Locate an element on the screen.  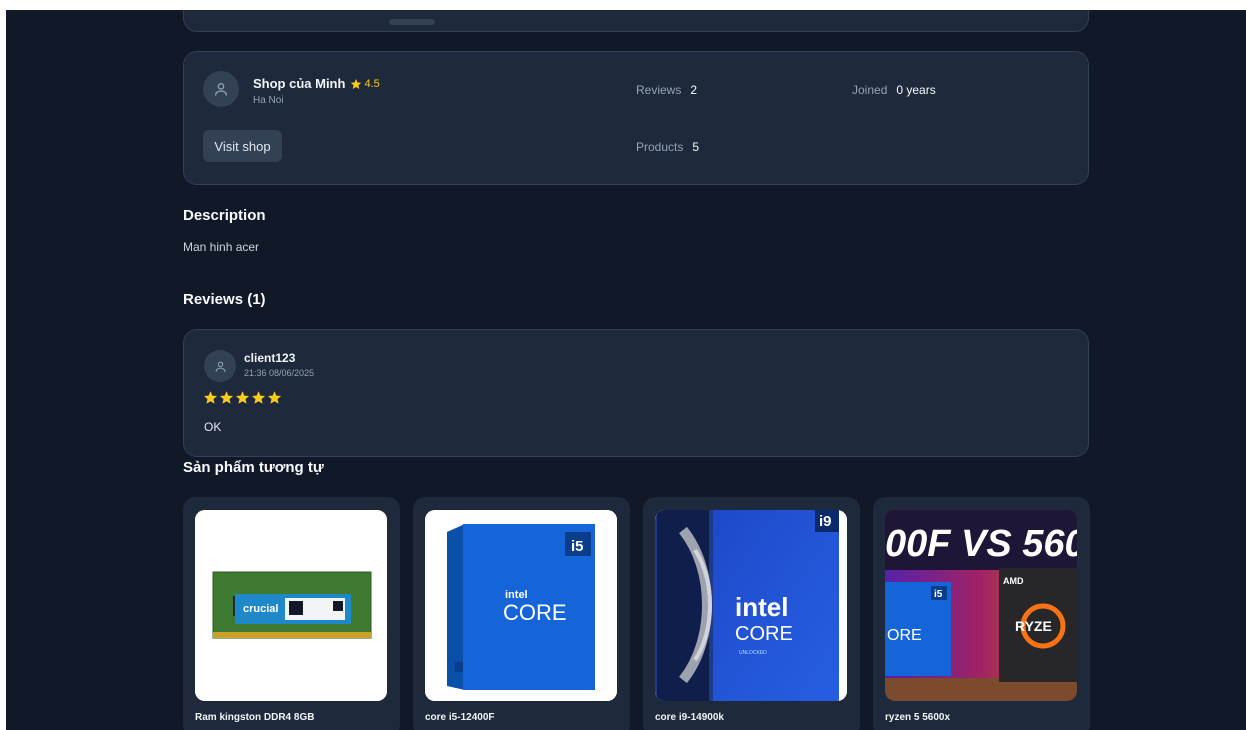
svg-text: 00F VS 560 is located at coordinates (981, 544).